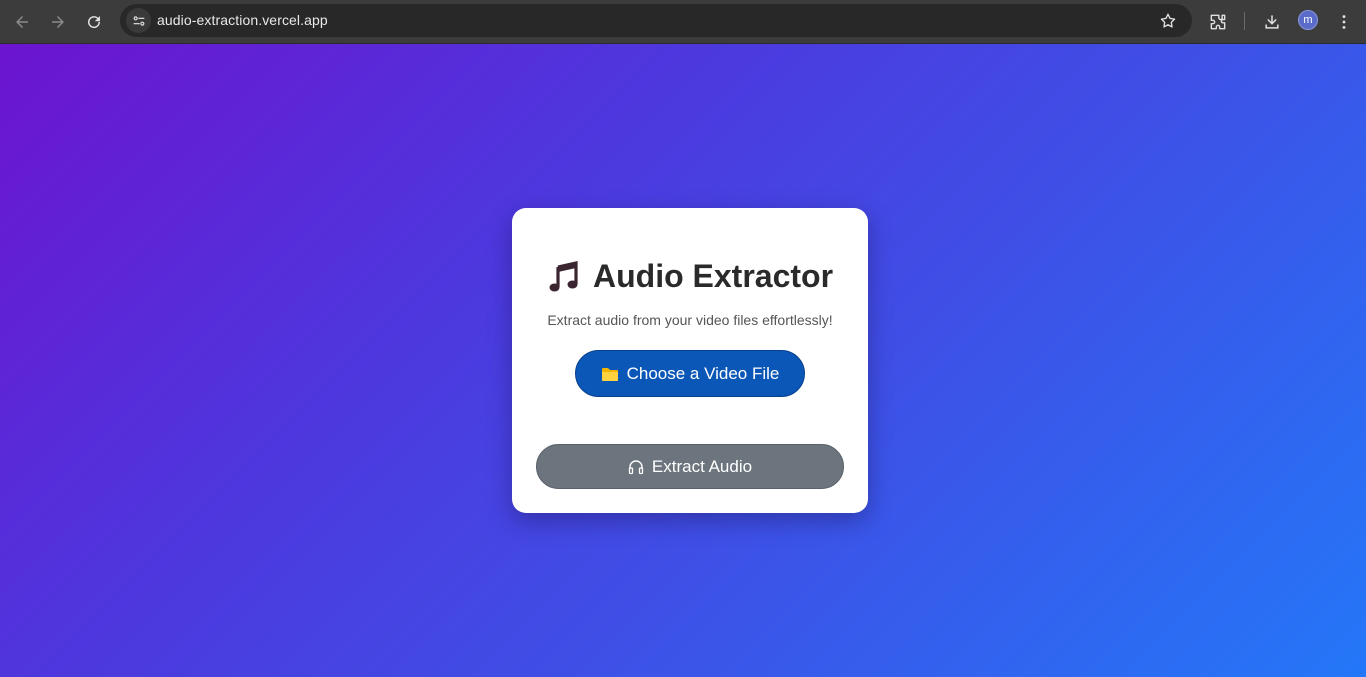 The width and height of the screenshot is (1366, 677). What do you see at coordinates (242, 20) in the screenshot?
I see `url-text: audio-extraction.vercel.app` at bounding box center [242, 20].